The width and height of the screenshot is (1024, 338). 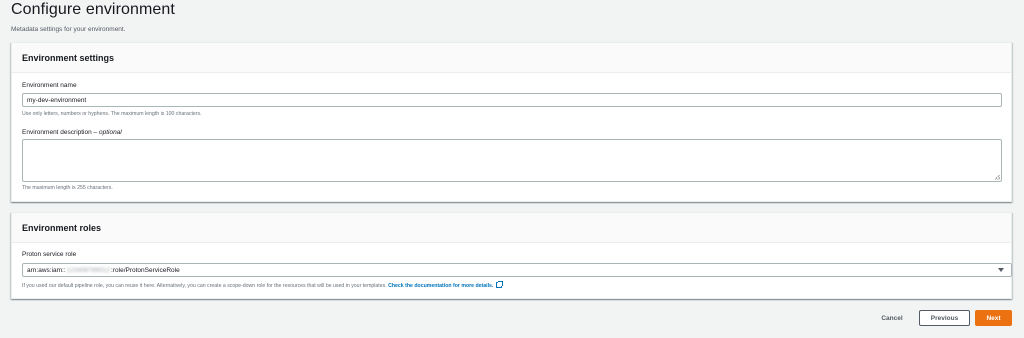 I want to click on role-account-id-masked: 123456789012, so click(x=88, y=270).